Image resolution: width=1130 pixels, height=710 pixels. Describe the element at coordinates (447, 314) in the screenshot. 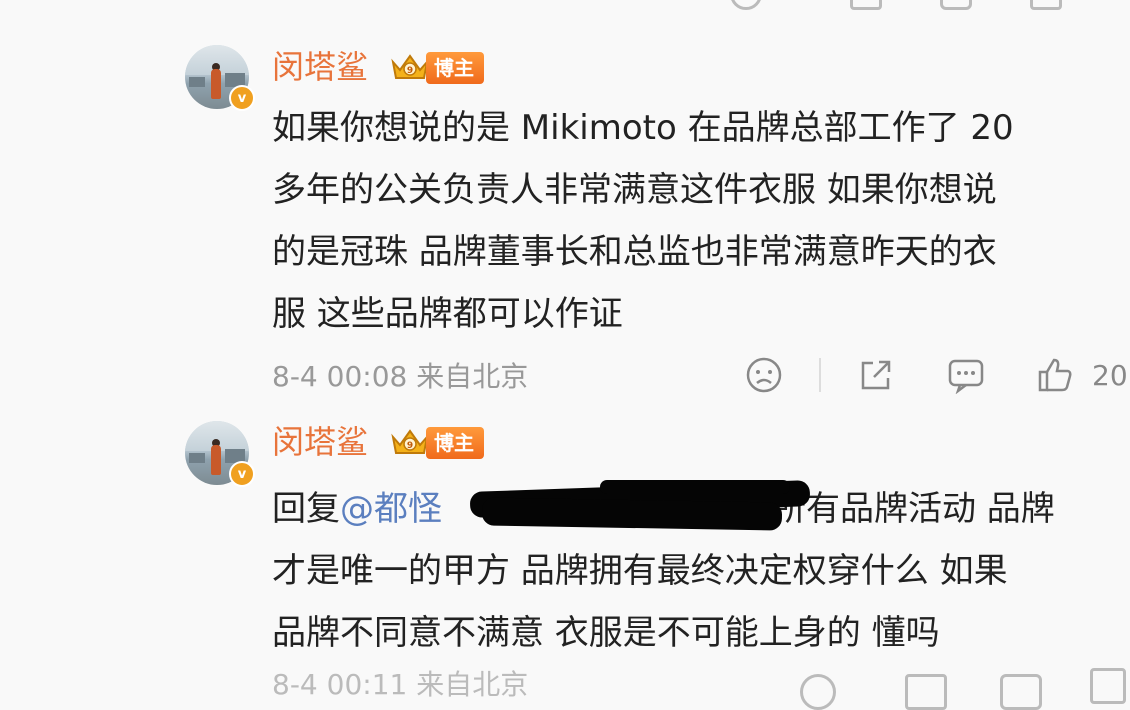

I see `comment-line: 服 这些品牌都可以作证` at that location.